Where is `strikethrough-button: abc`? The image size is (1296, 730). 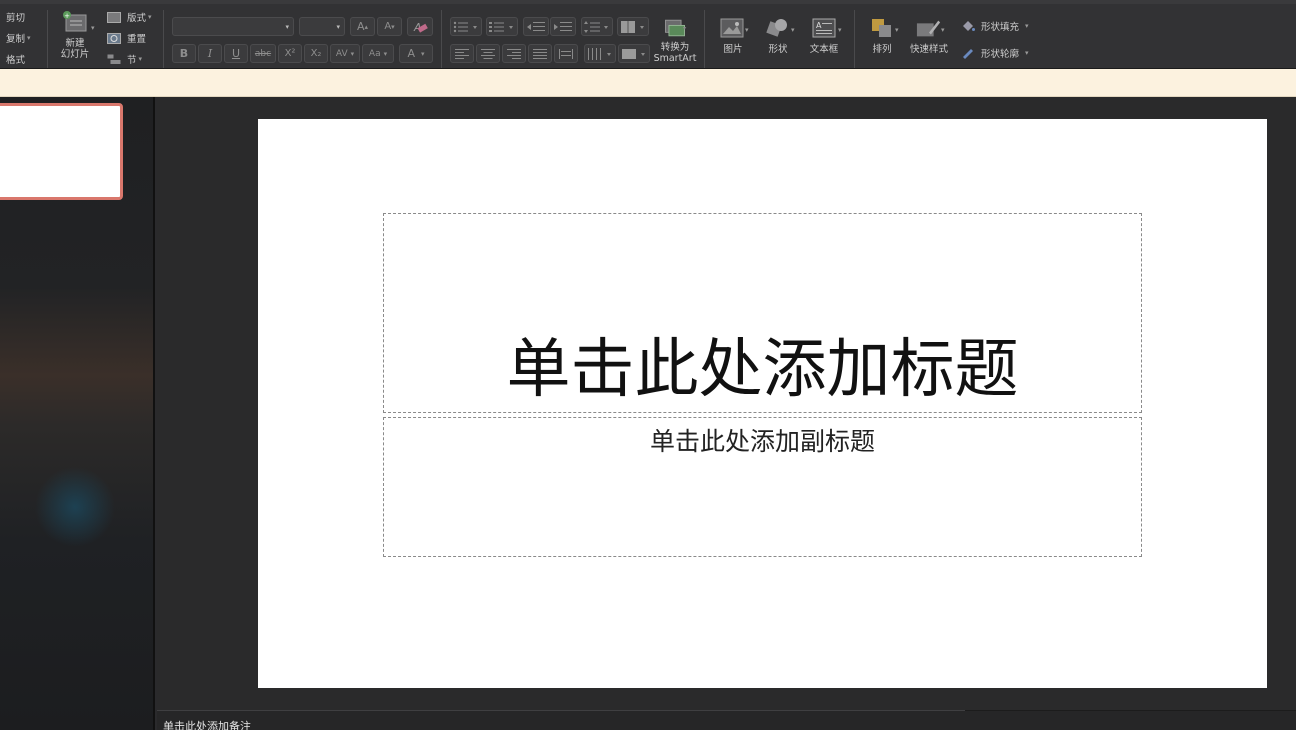 strikethrough-button: abc is located at coordinates (263, 53).